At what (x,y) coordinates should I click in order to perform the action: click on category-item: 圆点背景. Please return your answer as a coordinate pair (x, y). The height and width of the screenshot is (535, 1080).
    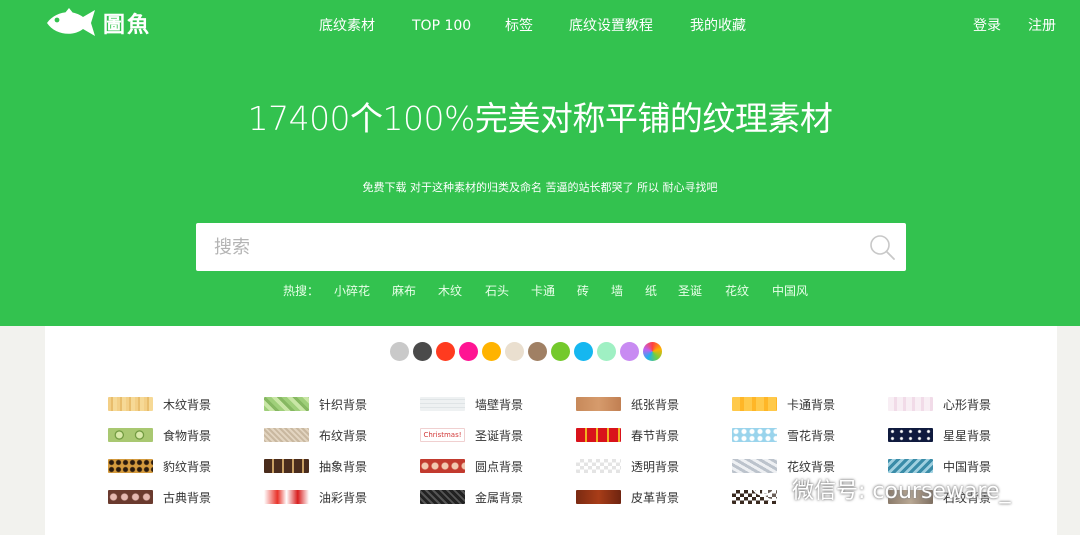
    Looking at the image, I should click on (471, 466).